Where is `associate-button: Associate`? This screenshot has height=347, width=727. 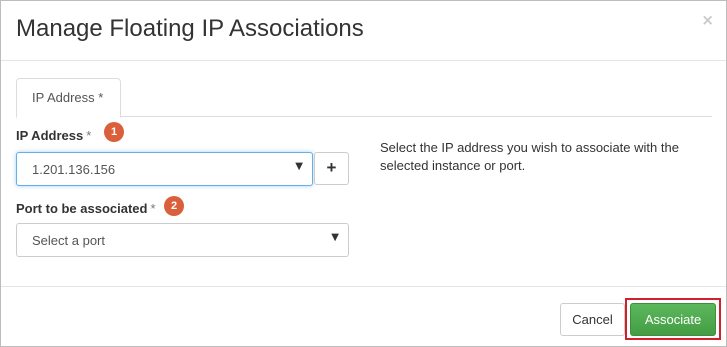 associate-button: Associate is located at coordinates (673, 319).